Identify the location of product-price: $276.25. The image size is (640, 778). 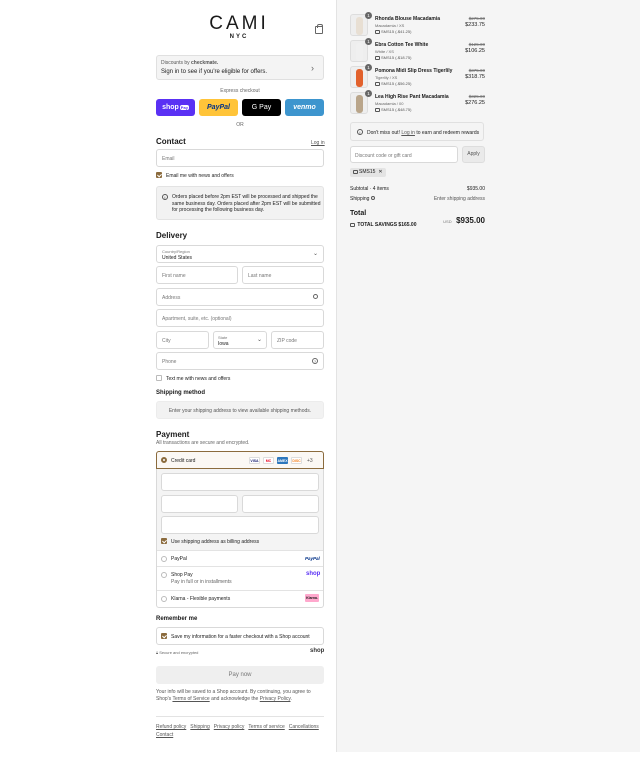
(475, 103).